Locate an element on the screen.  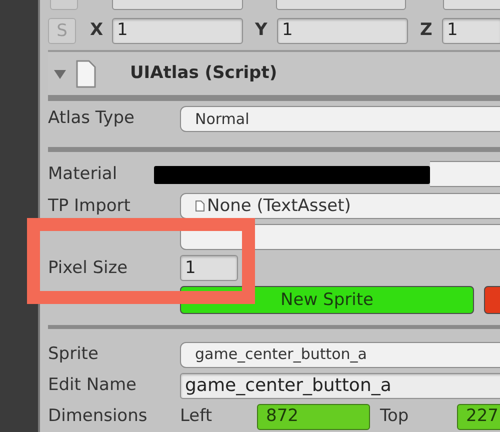
dimension-field: 227 is located at coordinates (478, 417).